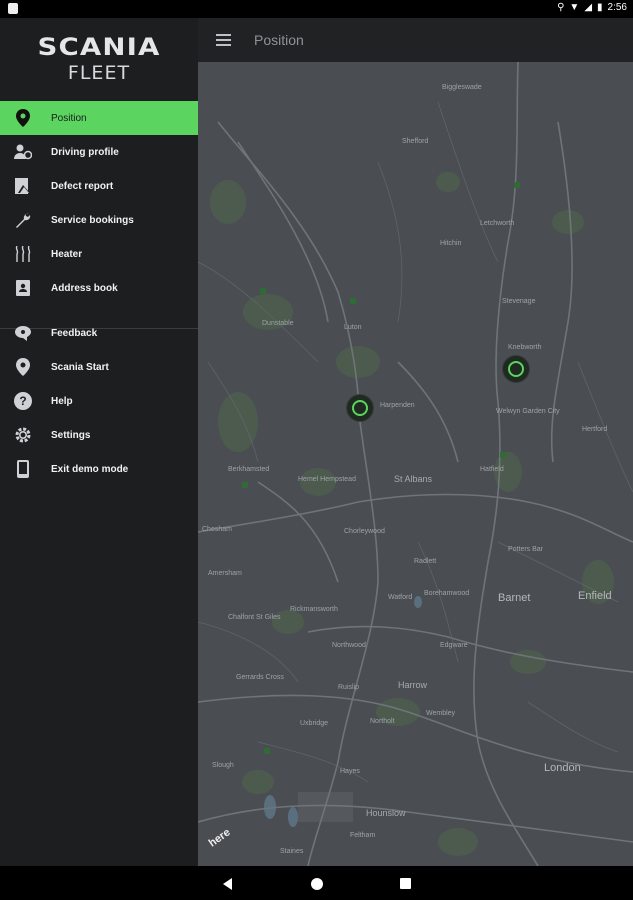 The image size is (633, 900). I want to click on map-label: Harrow, so click(413, 685).